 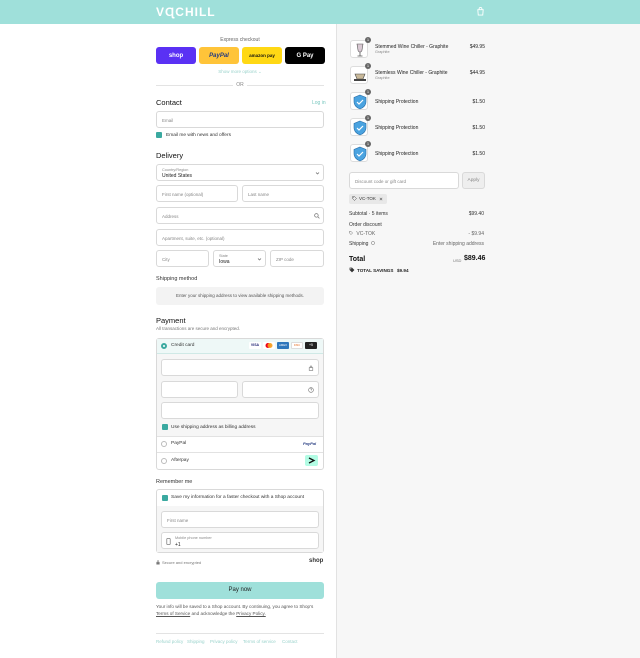 What do you see at coordinates (196, 641) in the screenshot?
I see `footer-link-shipping: Shipping` at bounding box center [196, 641].